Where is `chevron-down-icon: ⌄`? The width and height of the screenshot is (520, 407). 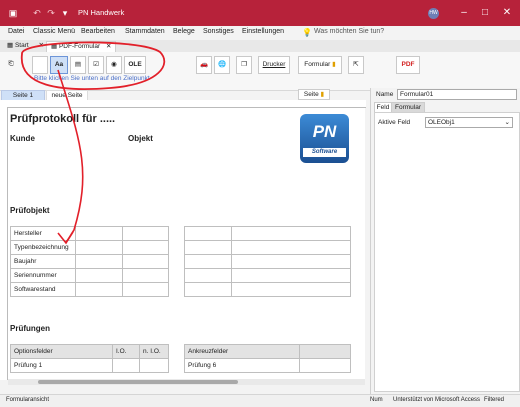
chevron-down-icon: ⌄ is located at coordinates (507, 122).